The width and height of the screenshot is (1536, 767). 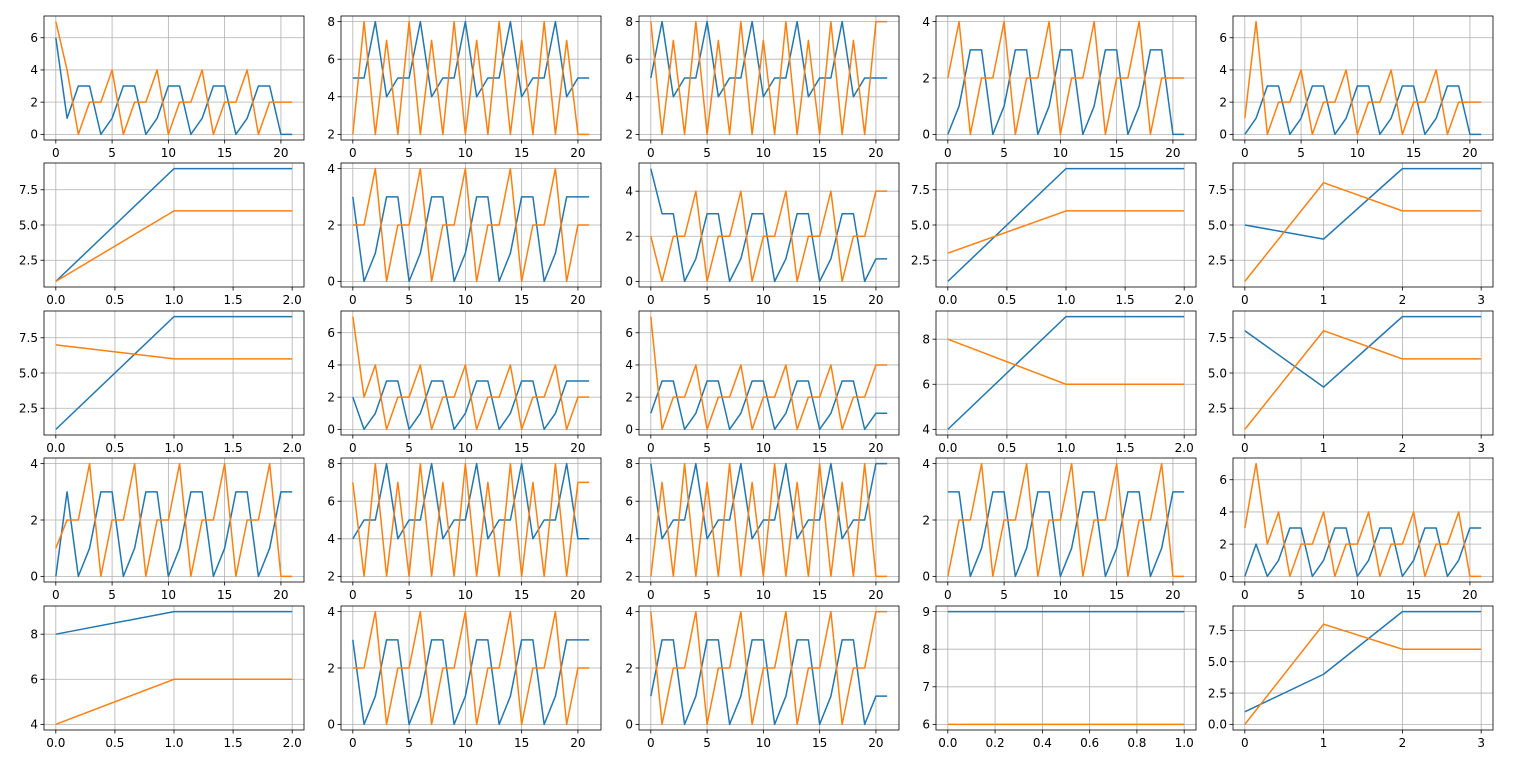 I want to click on x-tick-label: 0.4, so click(x=1042, y=743).